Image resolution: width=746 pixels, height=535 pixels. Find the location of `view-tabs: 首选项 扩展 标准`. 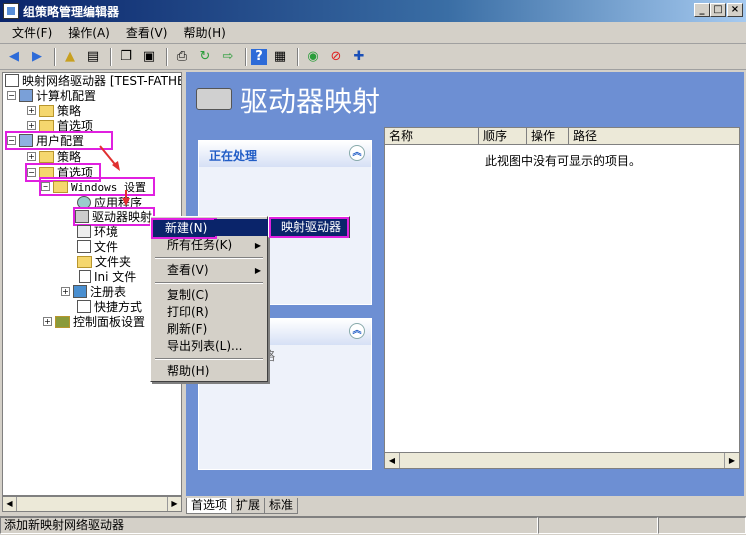

view-tabs: 首选项 扩展 标准 is located at coordinates (465, 506).